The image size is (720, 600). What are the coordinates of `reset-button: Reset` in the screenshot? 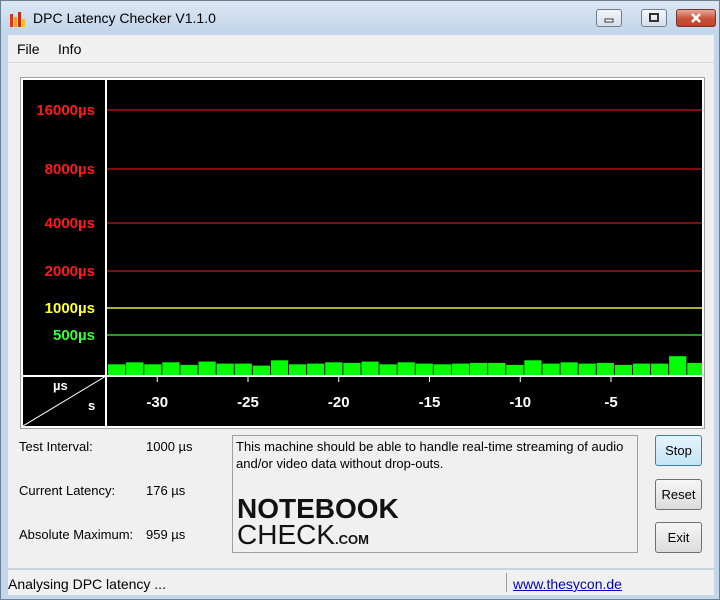 It's located at (678, 494).